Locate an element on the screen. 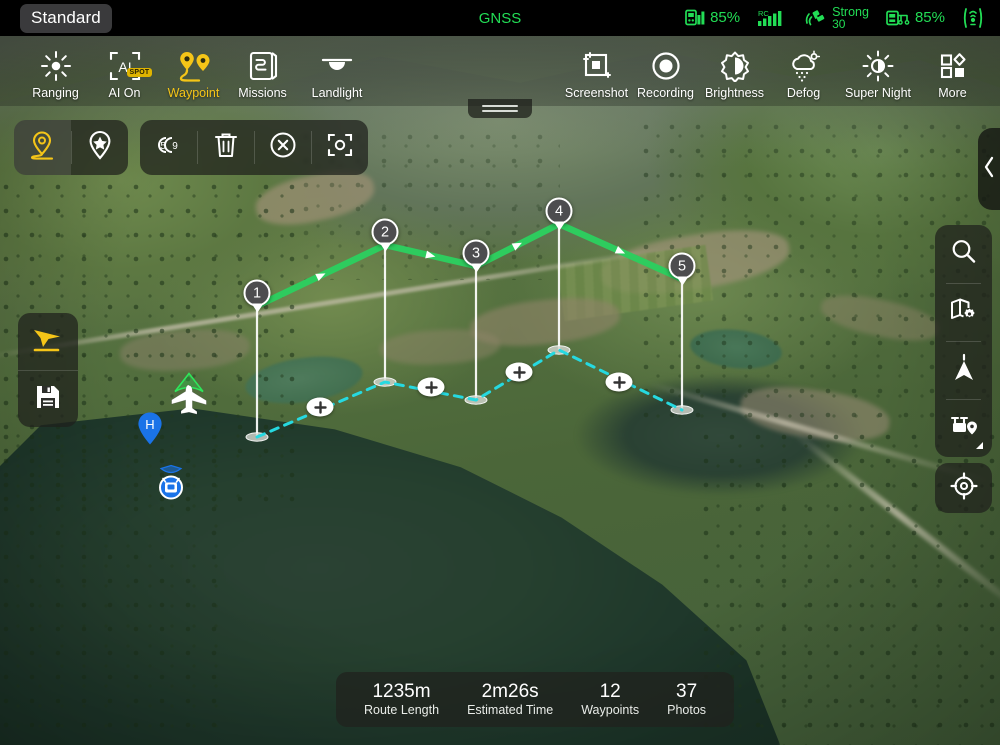 The image size is (1000, 745). toolbar-item-label: Recording is located at coordinates (665, 92).